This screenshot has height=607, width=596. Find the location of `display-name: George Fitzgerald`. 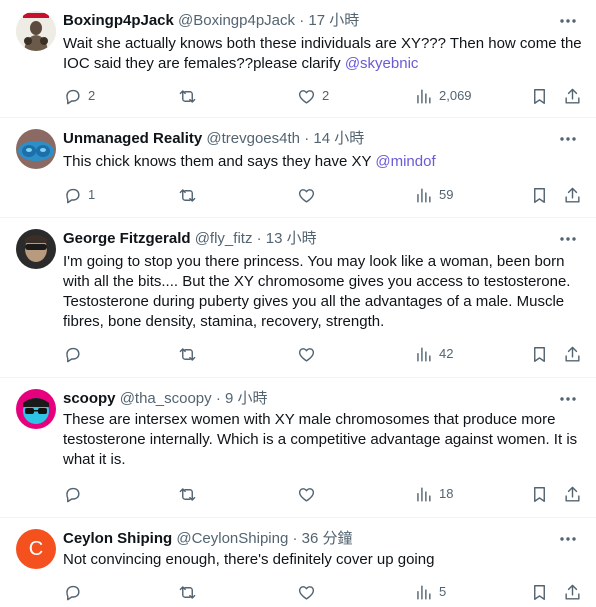

display-name: George Fitzgerald is located at coordinates (127, 238).